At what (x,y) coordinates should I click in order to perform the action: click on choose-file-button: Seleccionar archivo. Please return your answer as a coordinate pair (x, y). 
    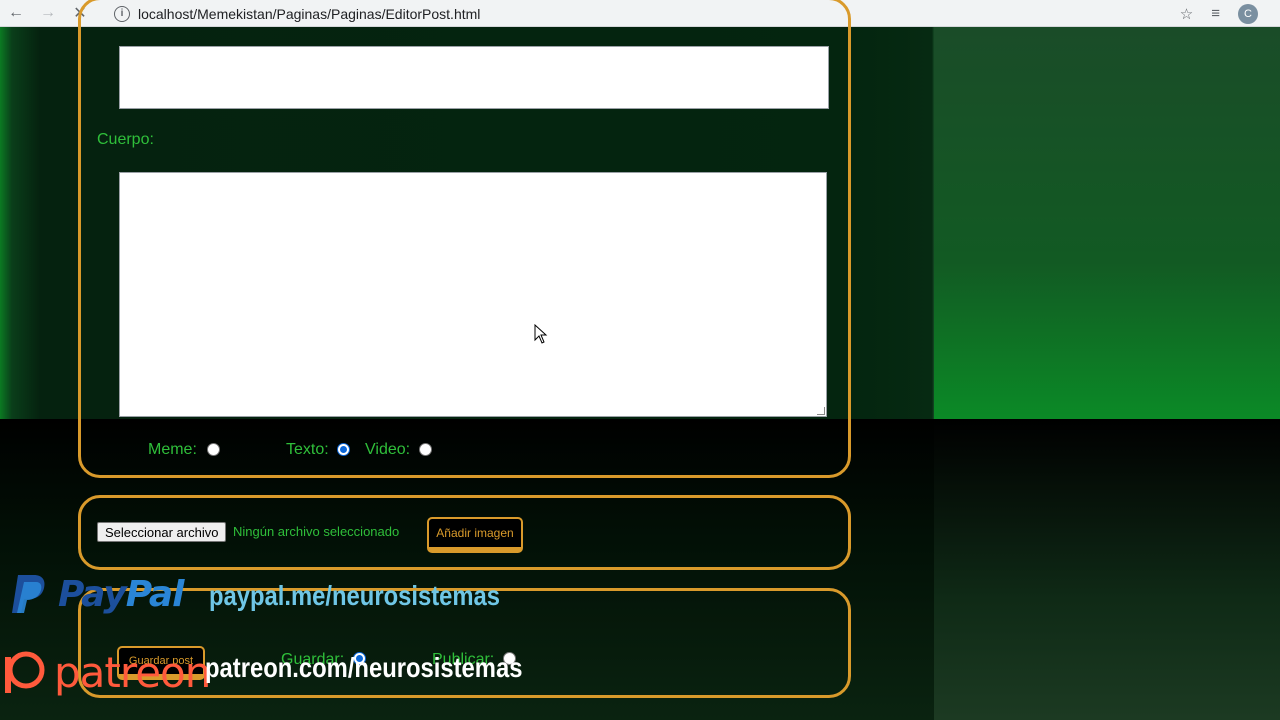
    Looking at the image, I should click on (162, 532).